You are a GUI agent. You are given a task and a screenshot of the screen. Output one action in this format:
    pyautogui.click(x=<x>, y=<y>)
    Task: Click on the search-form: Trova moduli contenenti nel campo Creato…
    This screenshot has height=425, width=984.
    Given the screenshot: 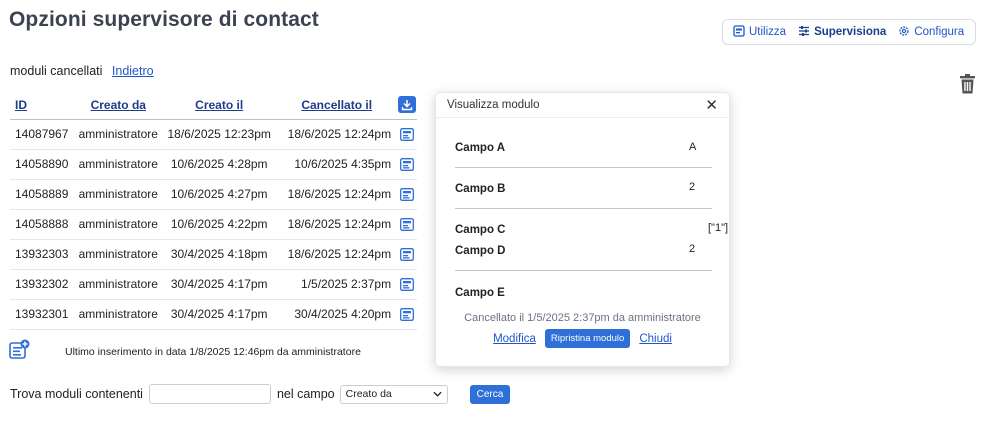 What is the action you would take?
    pyautogui.click(x=260, y=394)
    